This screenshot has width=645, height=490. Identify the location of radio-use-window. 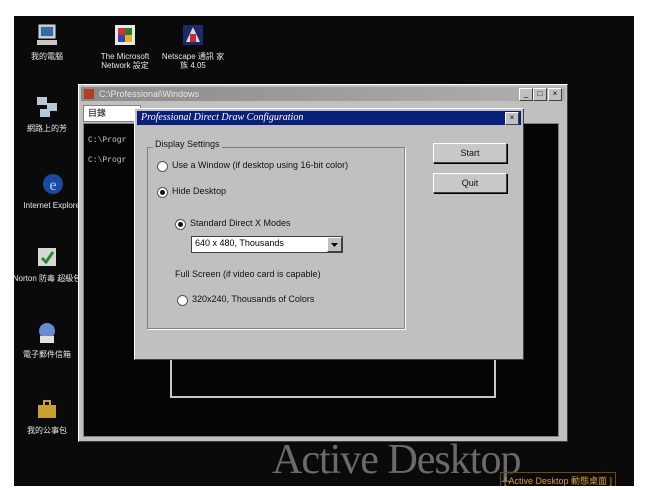
(162, 166).